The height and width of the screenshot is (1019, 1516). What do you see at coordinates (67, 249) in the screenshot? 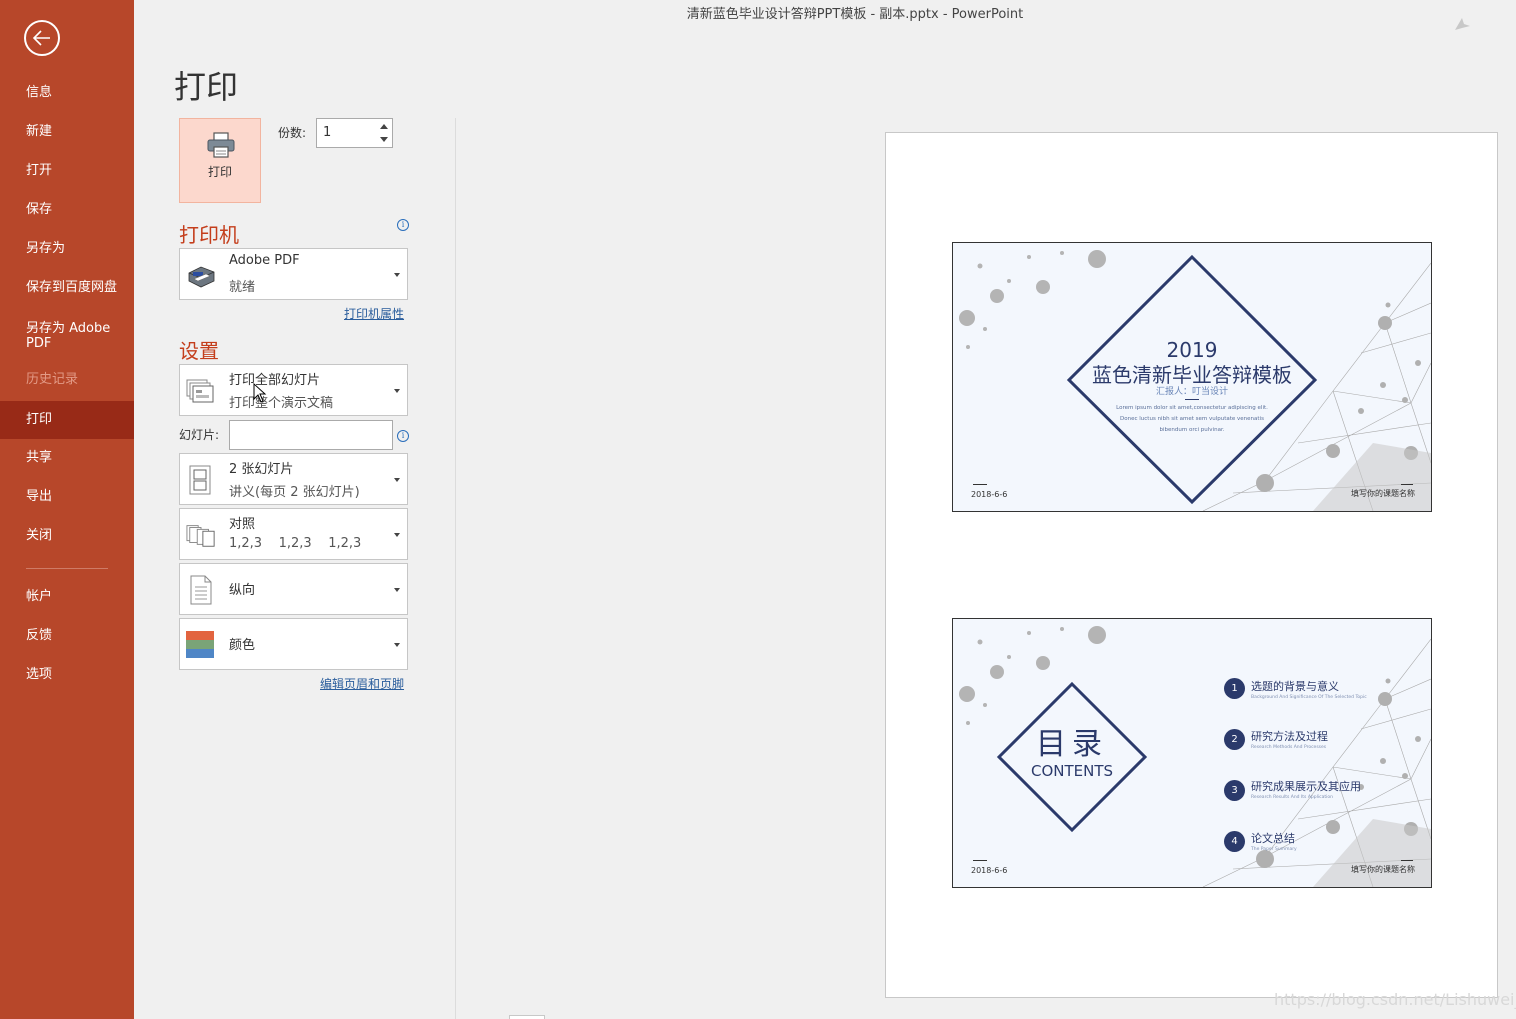
I see `sidebar-item-save-as: 另存为` at bounding box center [67, 249].